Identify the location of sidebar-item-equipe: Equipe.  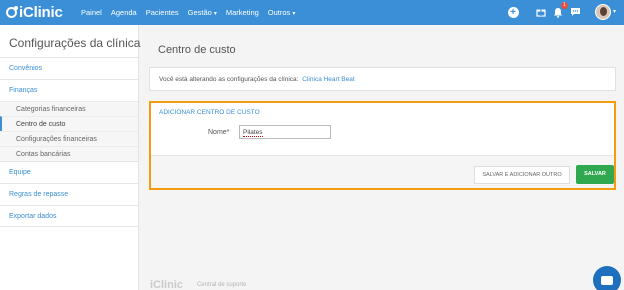
(69, 172).